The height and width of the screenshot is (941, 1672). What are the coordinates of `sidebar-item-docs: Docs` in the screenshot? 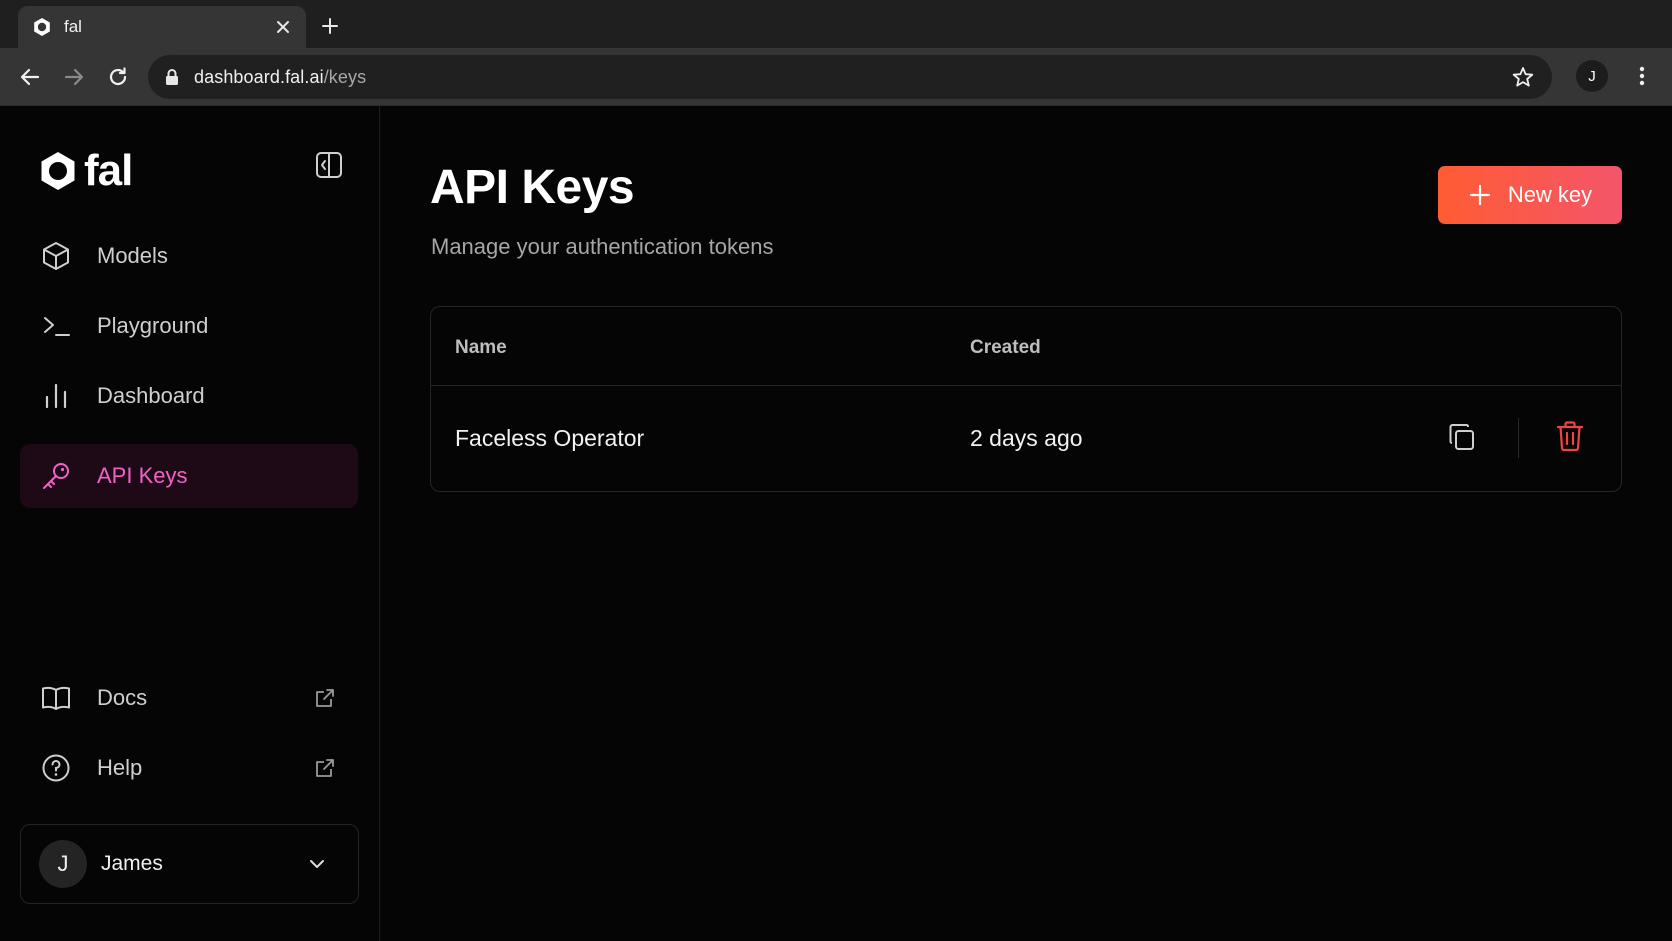 It's located at (189, 698).